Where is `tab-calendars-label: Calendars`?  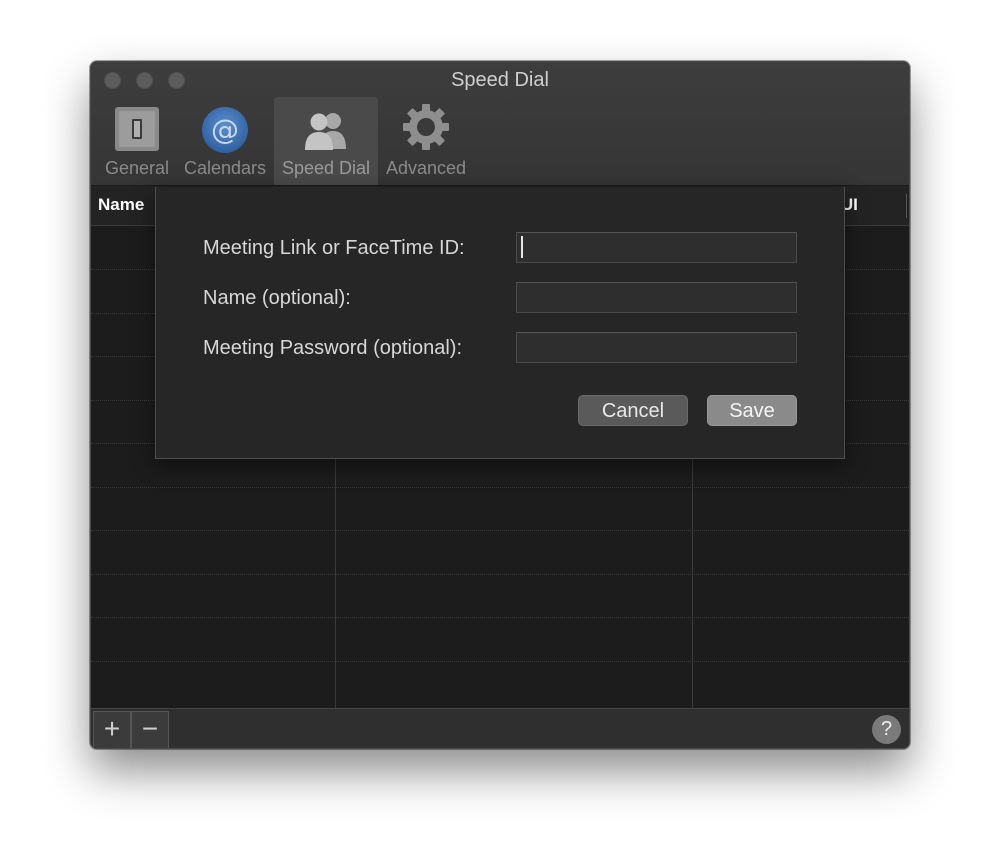 tab-calendars-label: Calendars is located at coordinates (225, 168).